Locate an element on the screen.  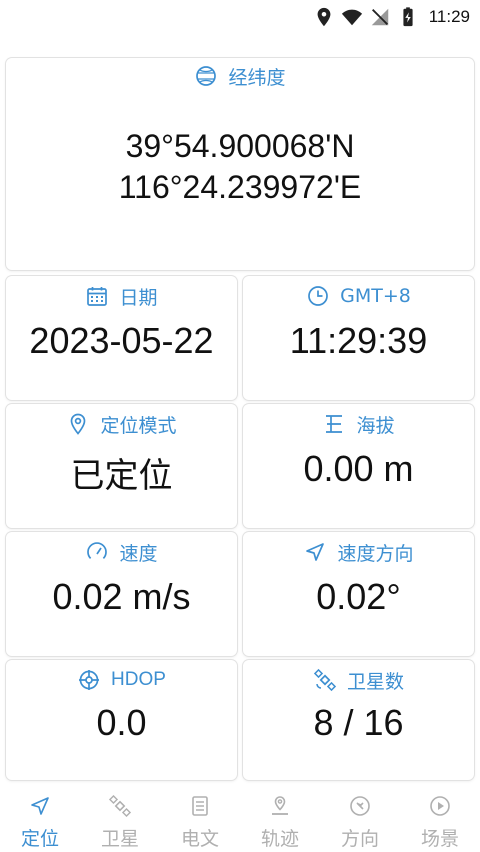
altitude-card: 海拔 0.00 m is located at coordinates (358, 466).